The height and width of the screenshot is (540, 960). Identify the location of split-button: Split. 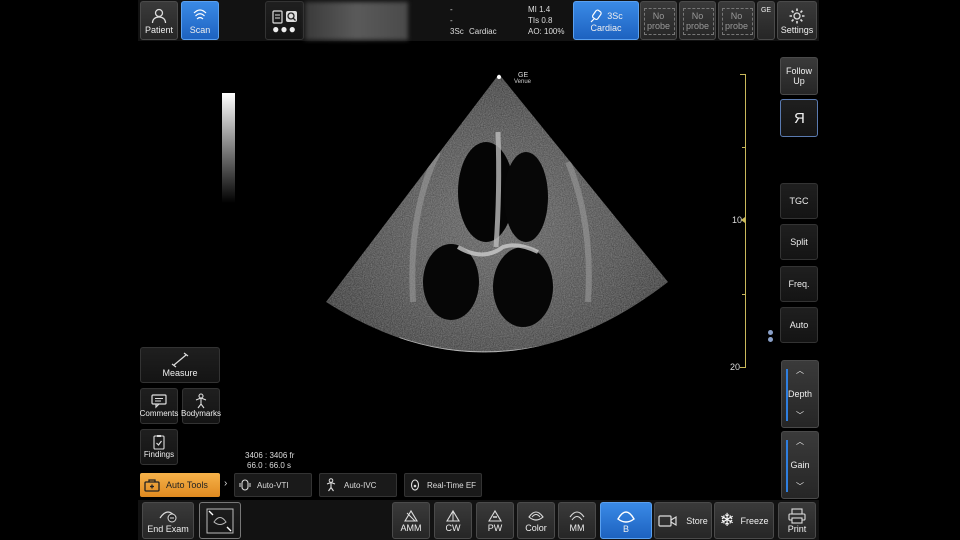
(799, 242).